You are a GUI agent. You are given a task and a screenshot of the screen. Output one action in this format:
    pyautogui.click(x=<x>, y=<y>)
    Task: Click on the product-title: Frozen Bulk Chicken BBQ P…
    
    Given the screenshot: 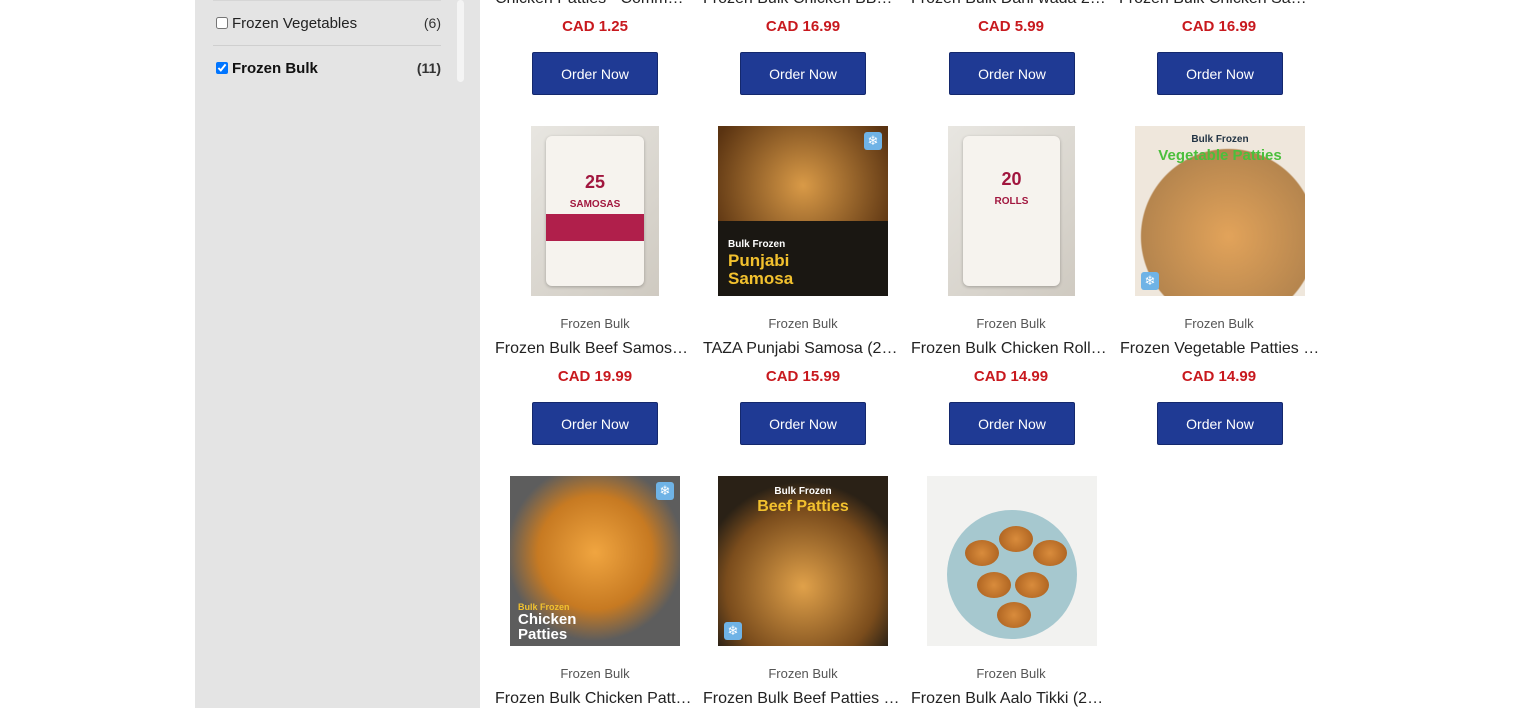 What is the action you would take?
    pyautogui.click(x=801, y=4)
    